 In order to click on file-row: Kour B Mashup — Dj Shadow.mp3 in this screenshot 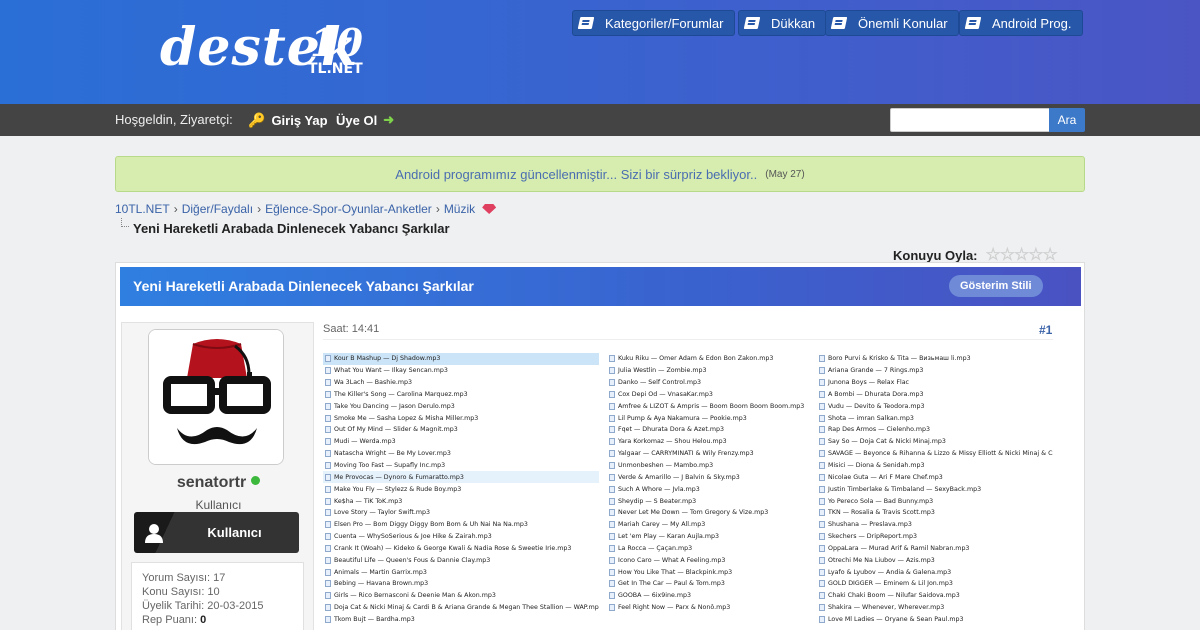, I will do `click(461, 359)`.